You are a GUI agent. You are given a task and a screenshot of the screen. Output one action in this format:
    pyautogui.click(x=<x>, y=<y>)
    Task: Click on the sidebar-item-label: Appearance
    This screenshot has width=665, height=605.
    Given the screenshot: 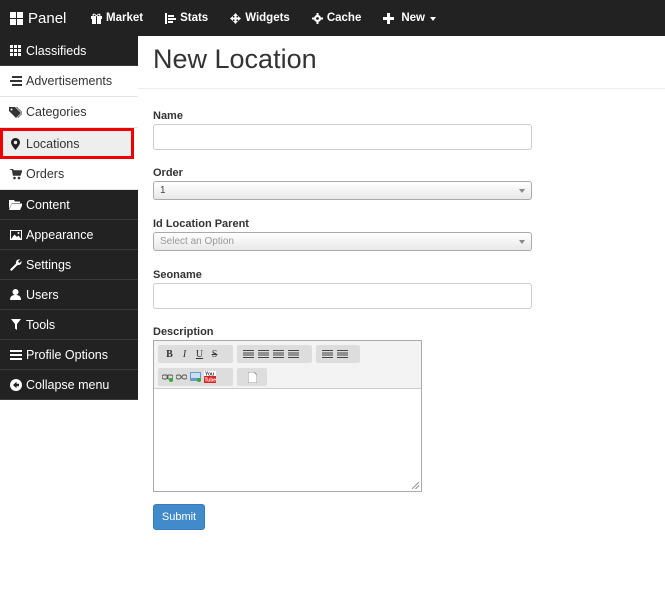 What is the action you would take?
    pyautogui.click(x=60, y=234)
    